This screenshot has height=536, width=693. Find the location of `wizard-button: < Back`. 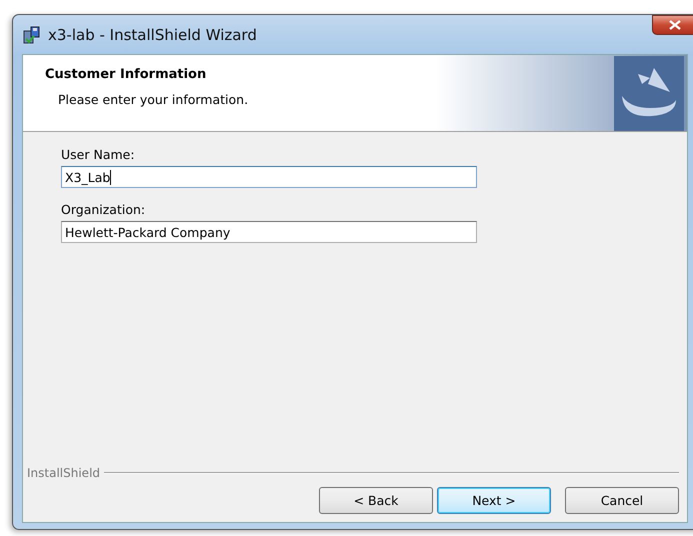

wizard-button: < Back is located at coordinates (376, 500).